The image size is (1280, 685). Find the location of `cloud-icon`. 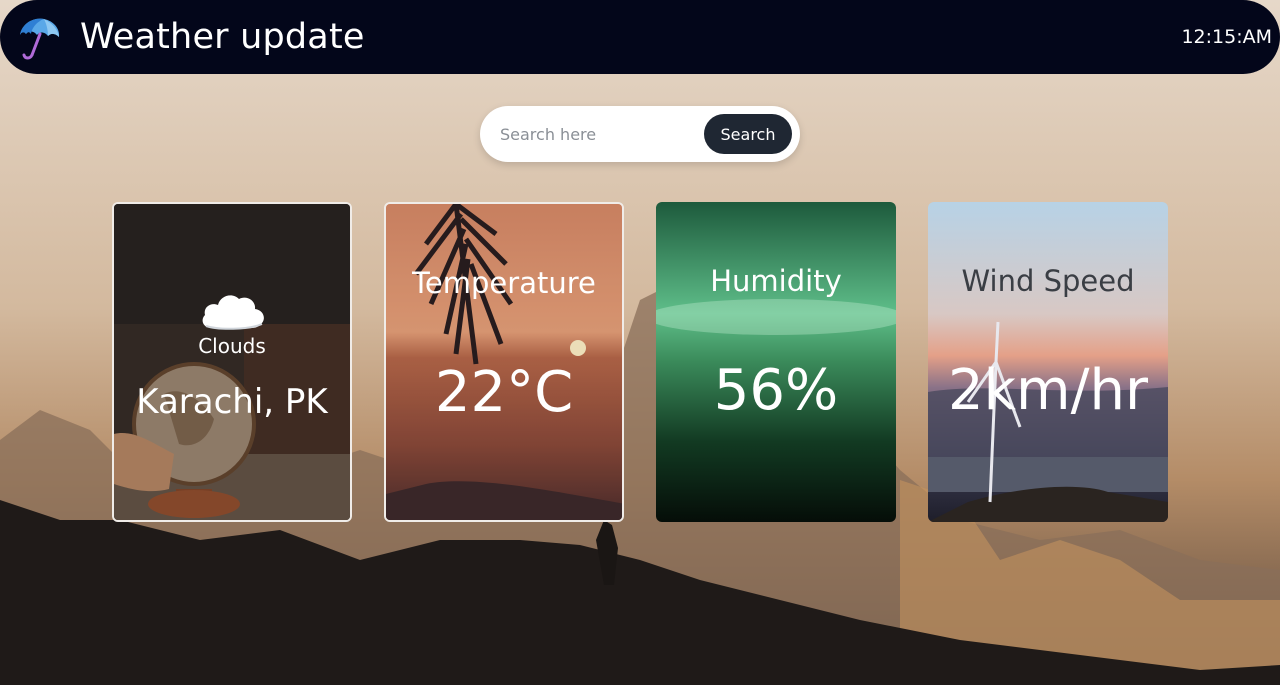

cloud-icon is located at coordinates (233, 312).